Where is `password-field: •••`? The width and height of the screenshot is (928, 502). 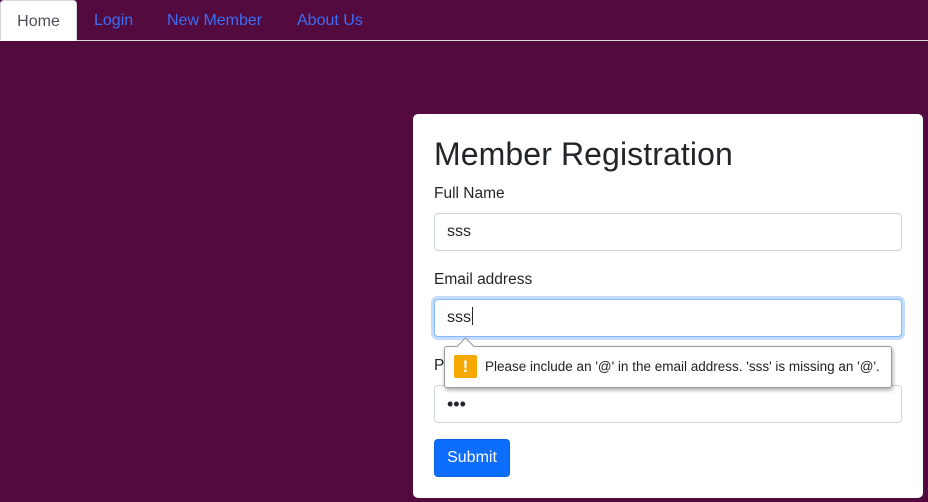
password-field: ••• is located at coordinates (668, 404).